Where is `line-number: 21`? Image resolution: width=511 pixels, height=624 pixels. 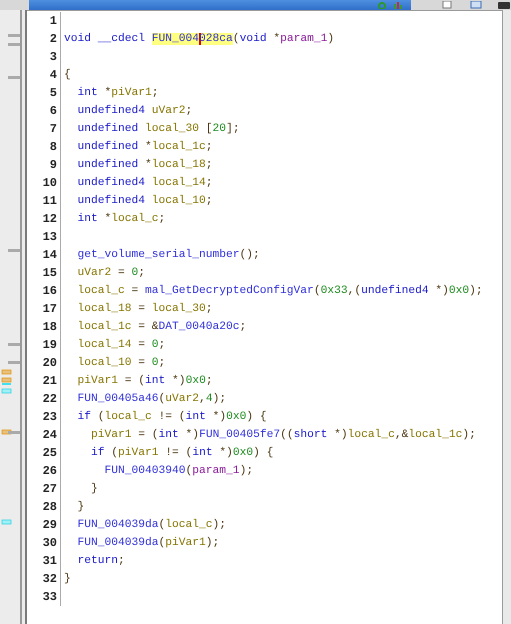 line-number: 21 is located at coordinates (44, 381).